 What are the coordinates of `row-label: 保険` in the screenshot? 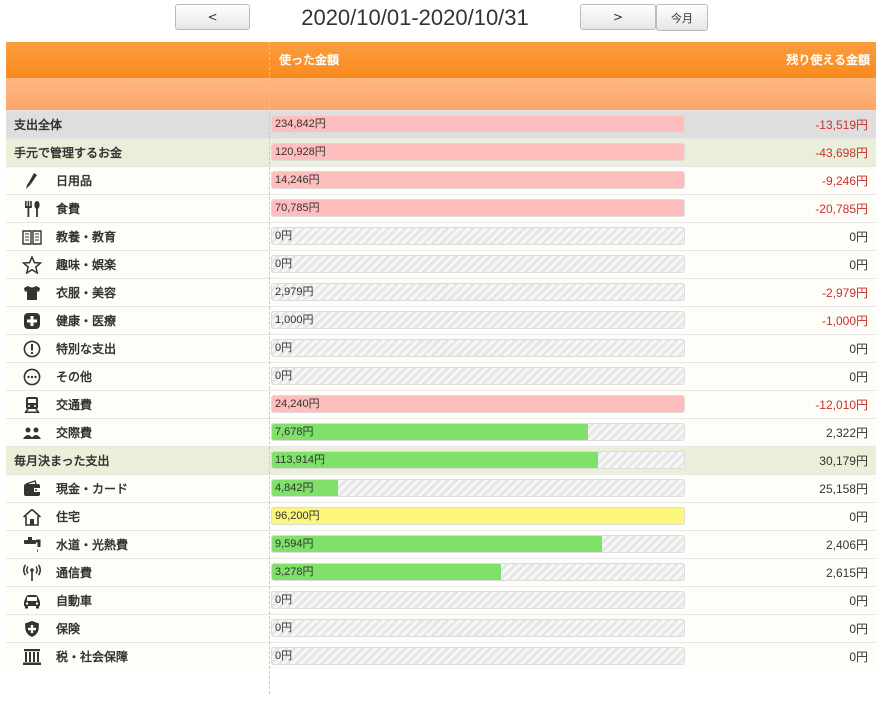 It's located at (68, 629).